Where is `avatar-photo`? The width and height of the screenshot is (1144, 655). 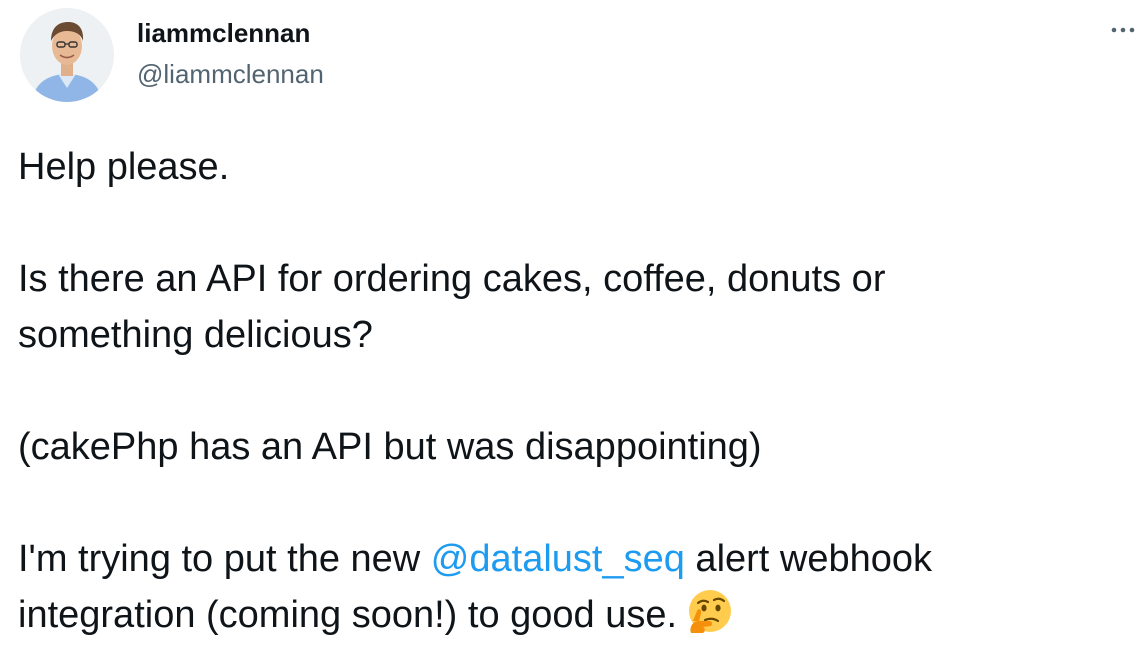
avatar-photo is located at coordinates (67, 55).